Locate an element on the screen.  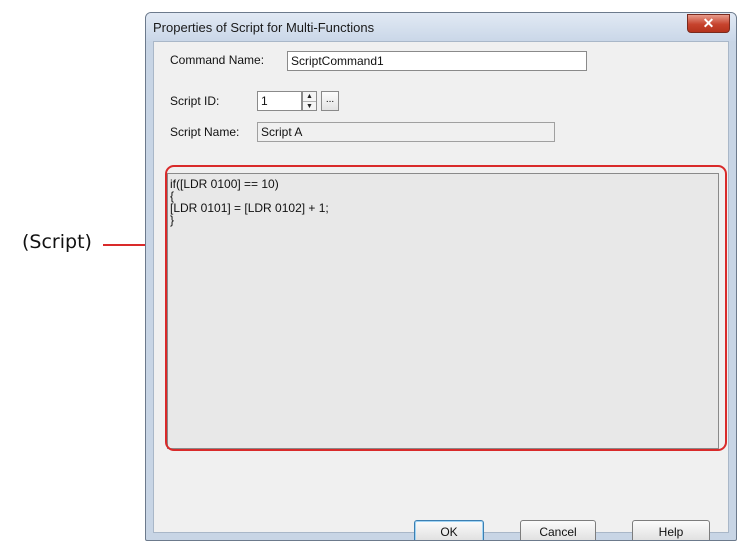
command-name-input: ScriptCommand1 is located at coordinates (437, 61).